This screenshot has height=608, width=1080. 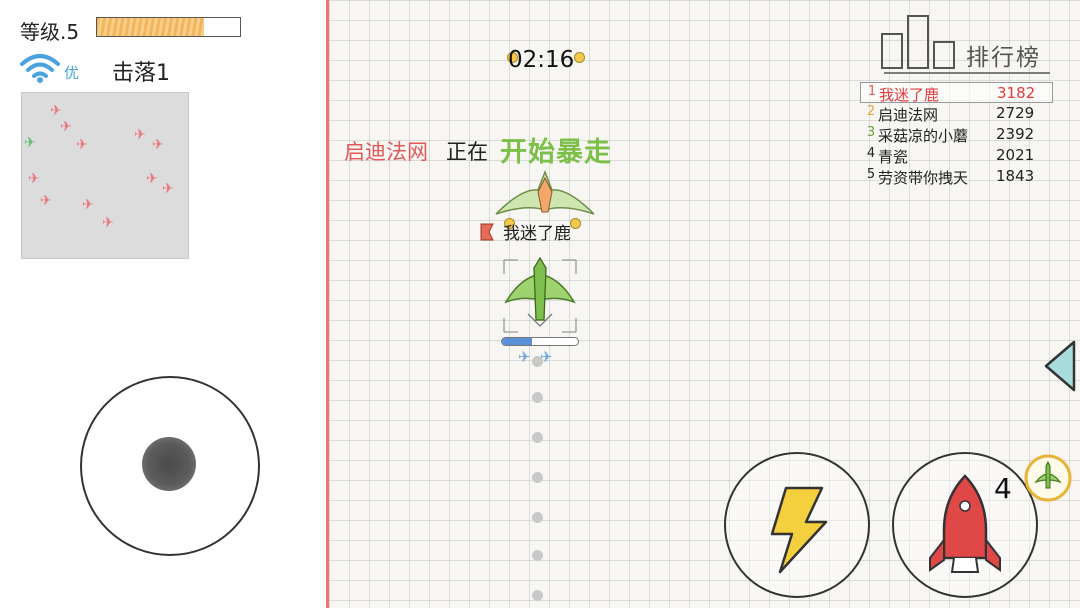 What do you see at coordinates (541, 60) in the screenshot?
I see `match-timer: 02:16` at bounding box center [541, 60].